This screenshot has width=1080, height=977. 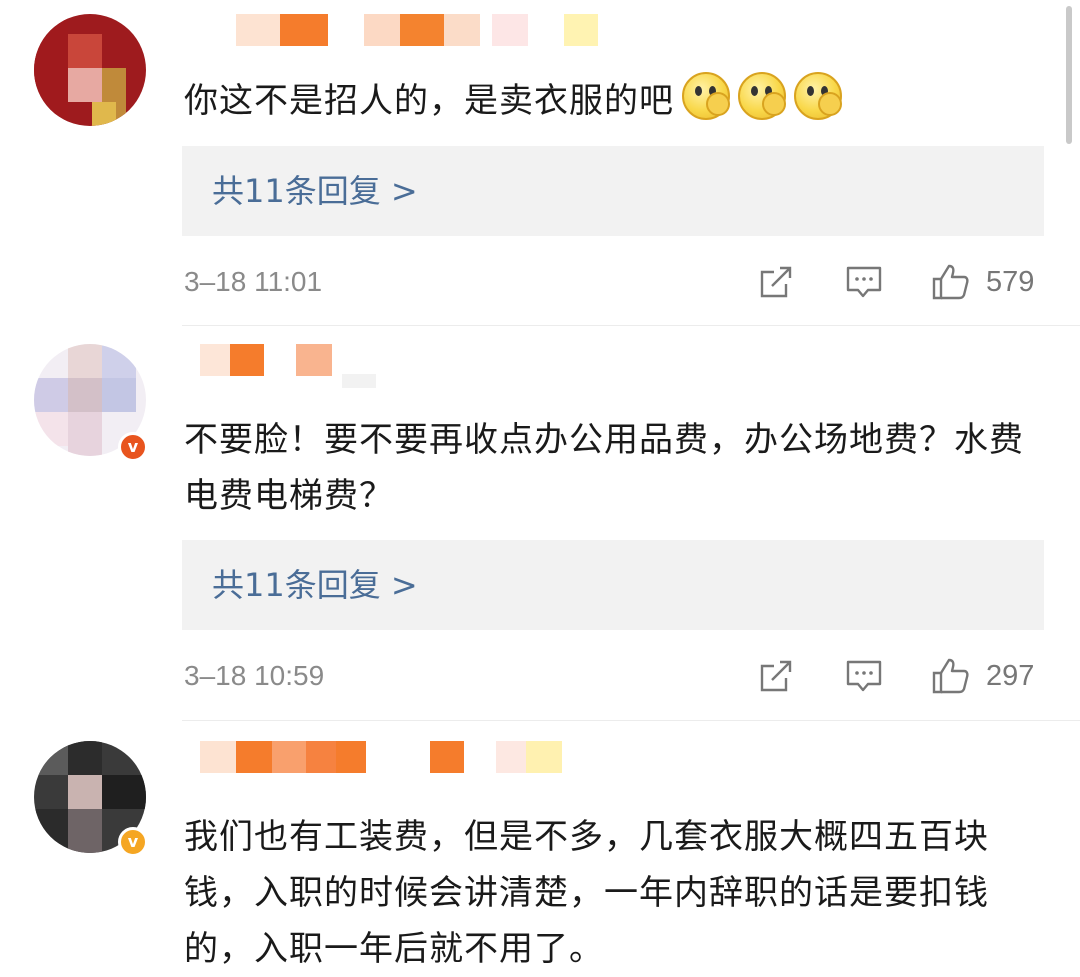 I want to click on comment-time: 3–18 10:59, so click(x=254, y=675).